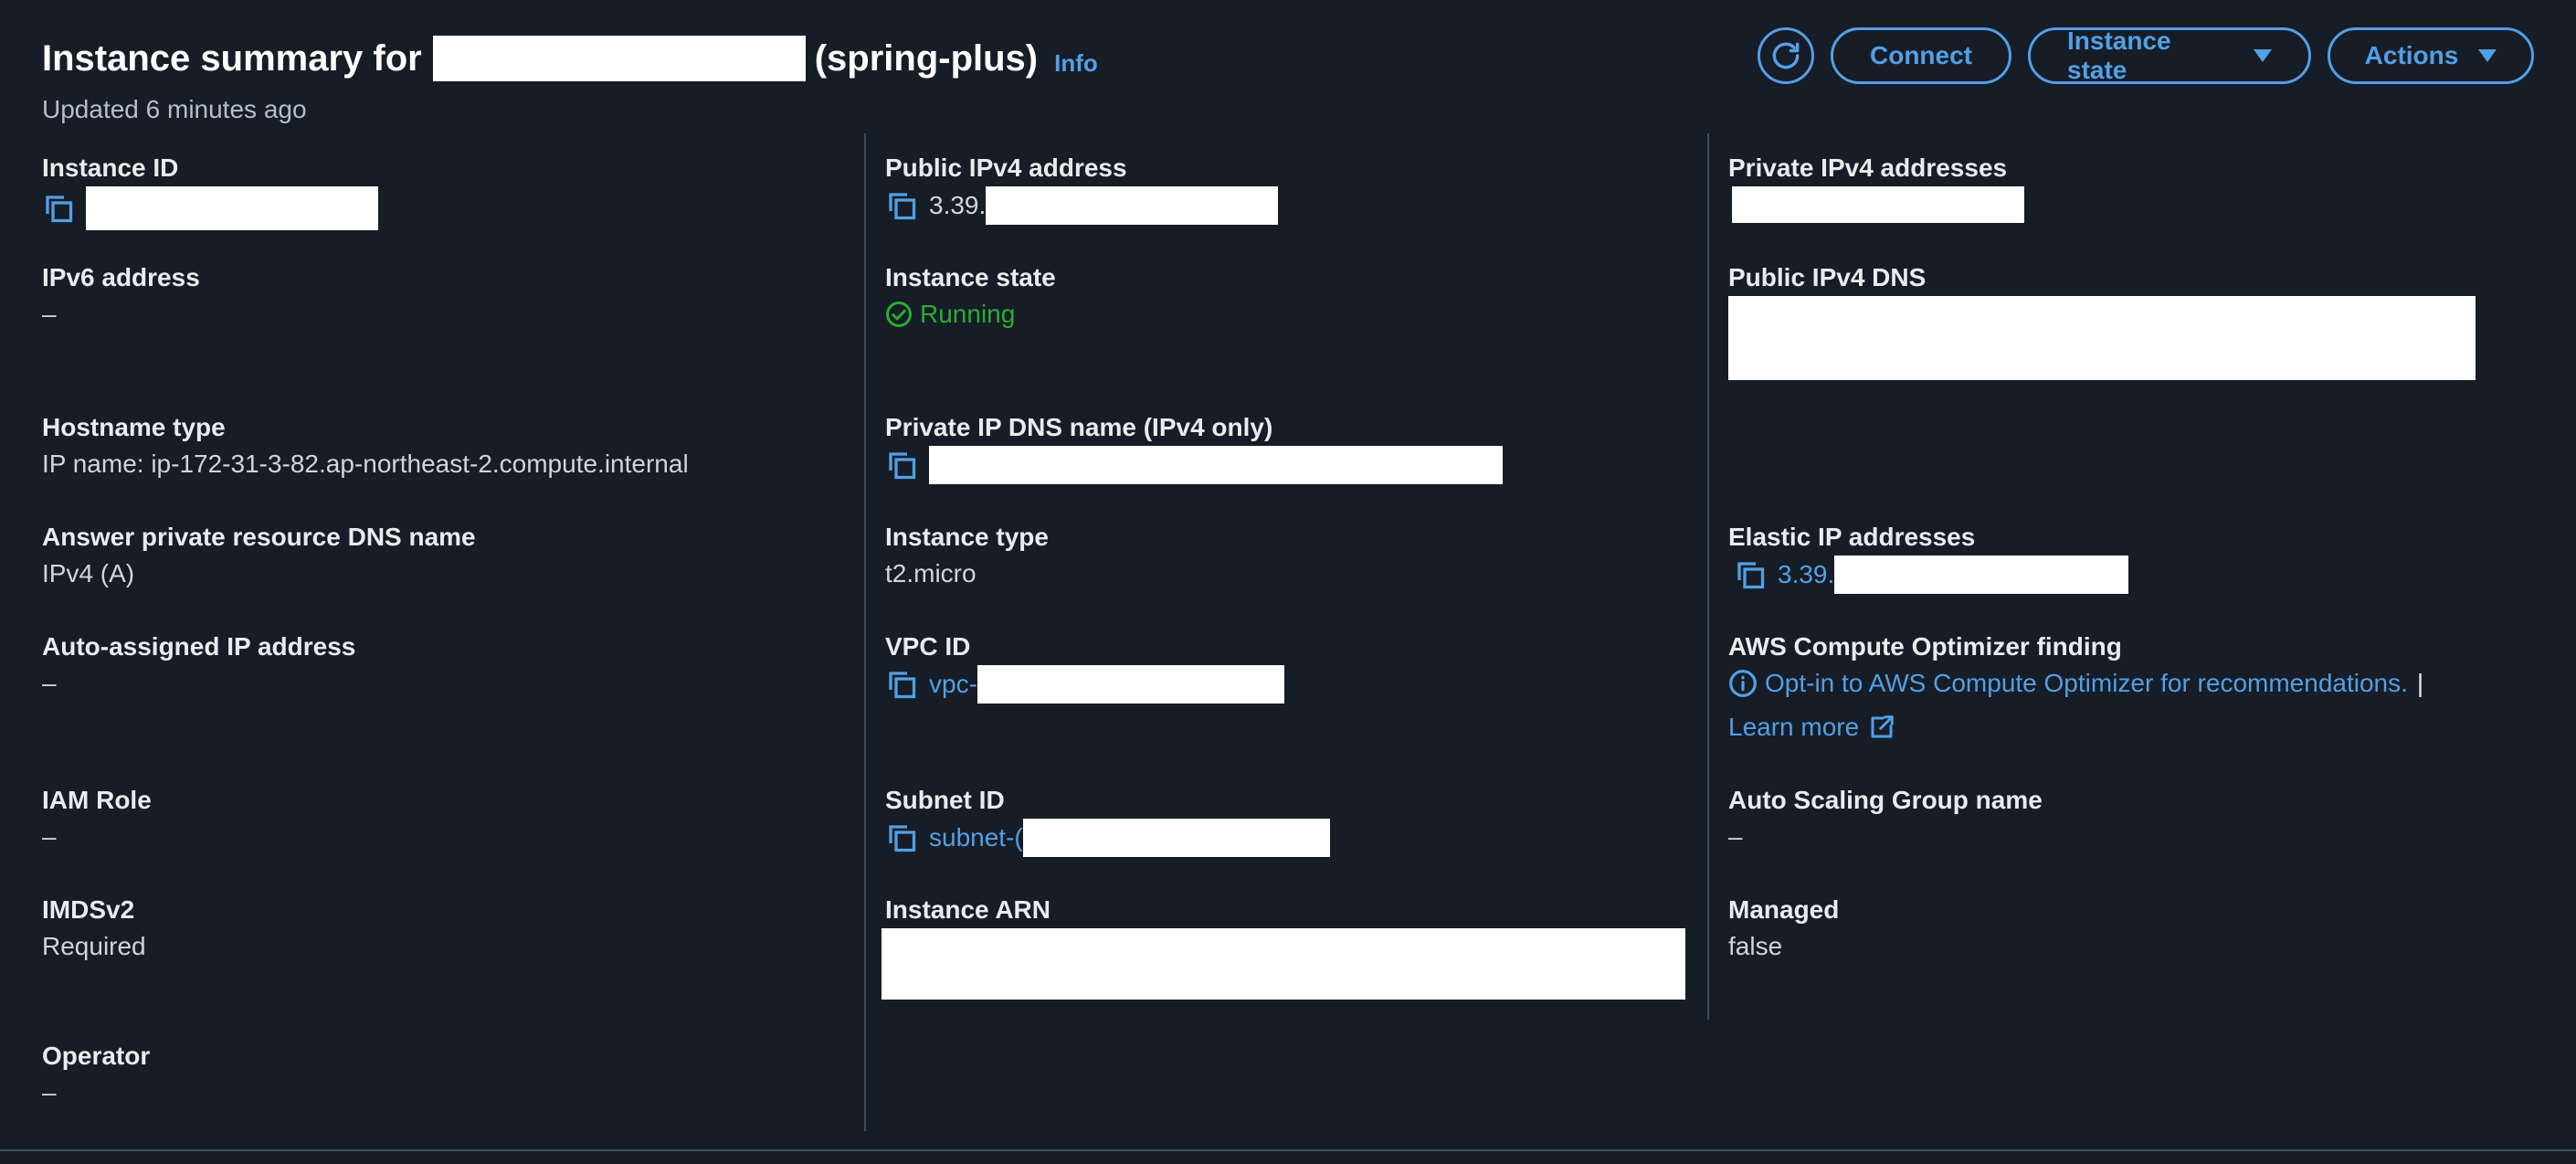 This screenshot has height=1164, width=2576. Describe the element at coordinates (1886, 800) in the screenshot. I see `field-label: Auto Scaling Group name` at that location.